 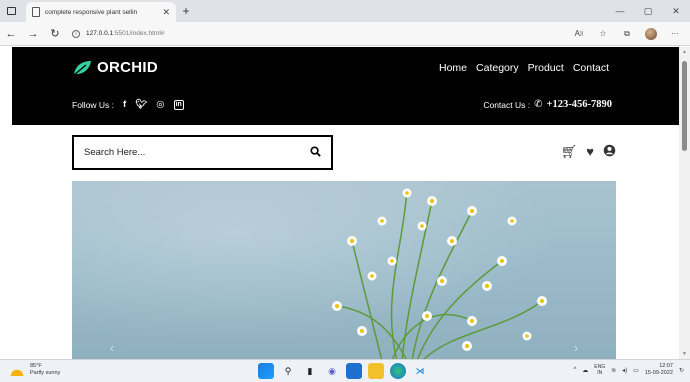 What do you see at coordinates (93, 104) in the screenshot?
I see `follow-label: Follow Us :` at bounding box center [93, 104].